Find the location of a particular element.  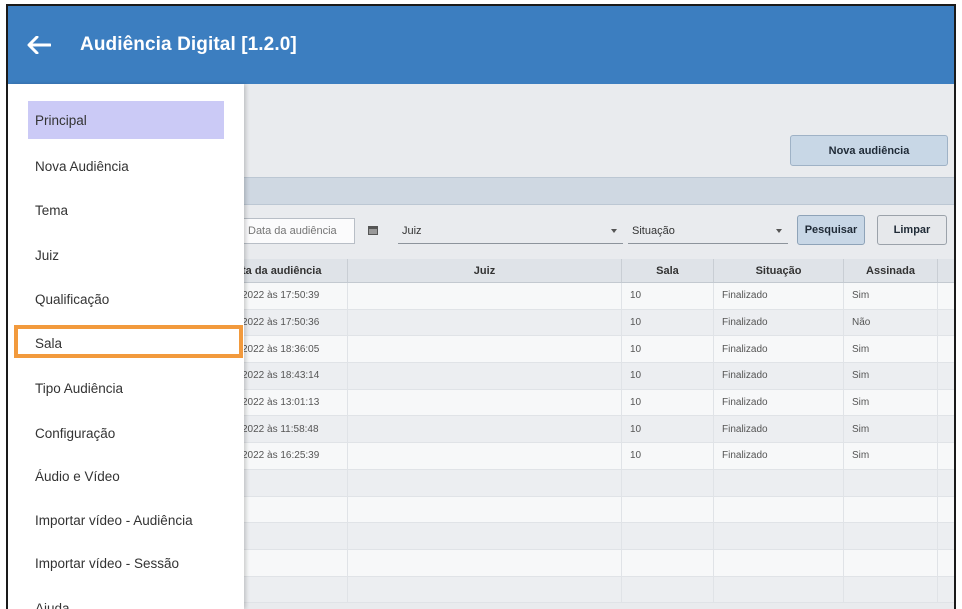

table-row: 2022 às 11:58:48 10 Finalizado Sim is located at coordinates (591, 430).